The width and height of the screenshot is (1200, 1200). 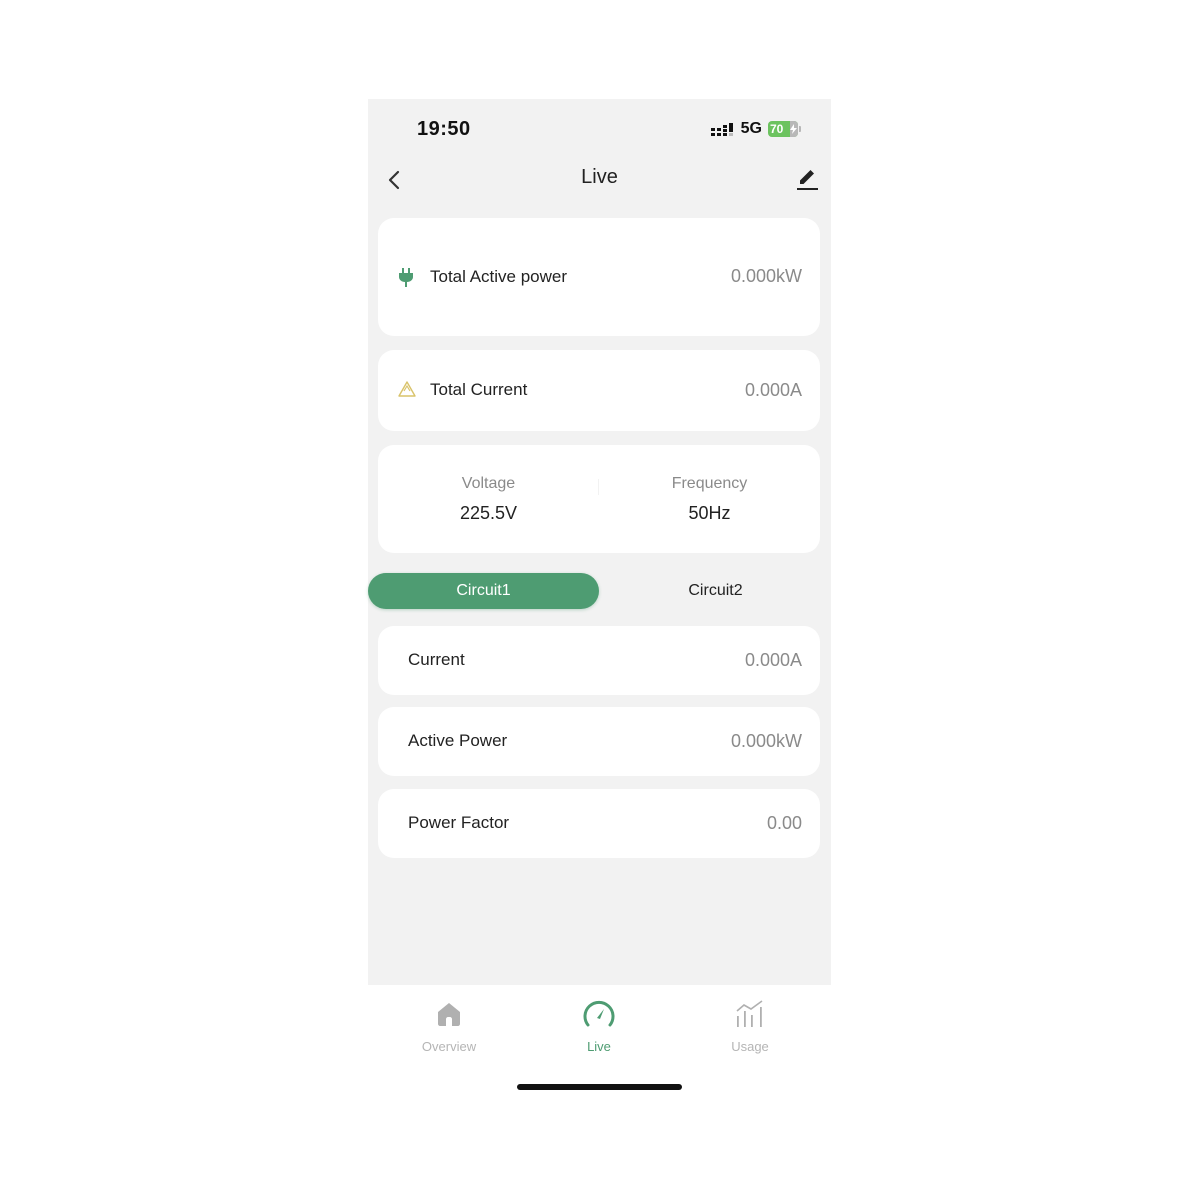 I want to click on voltage-block: Voltage 225.5V, so click(x=488, y=499).